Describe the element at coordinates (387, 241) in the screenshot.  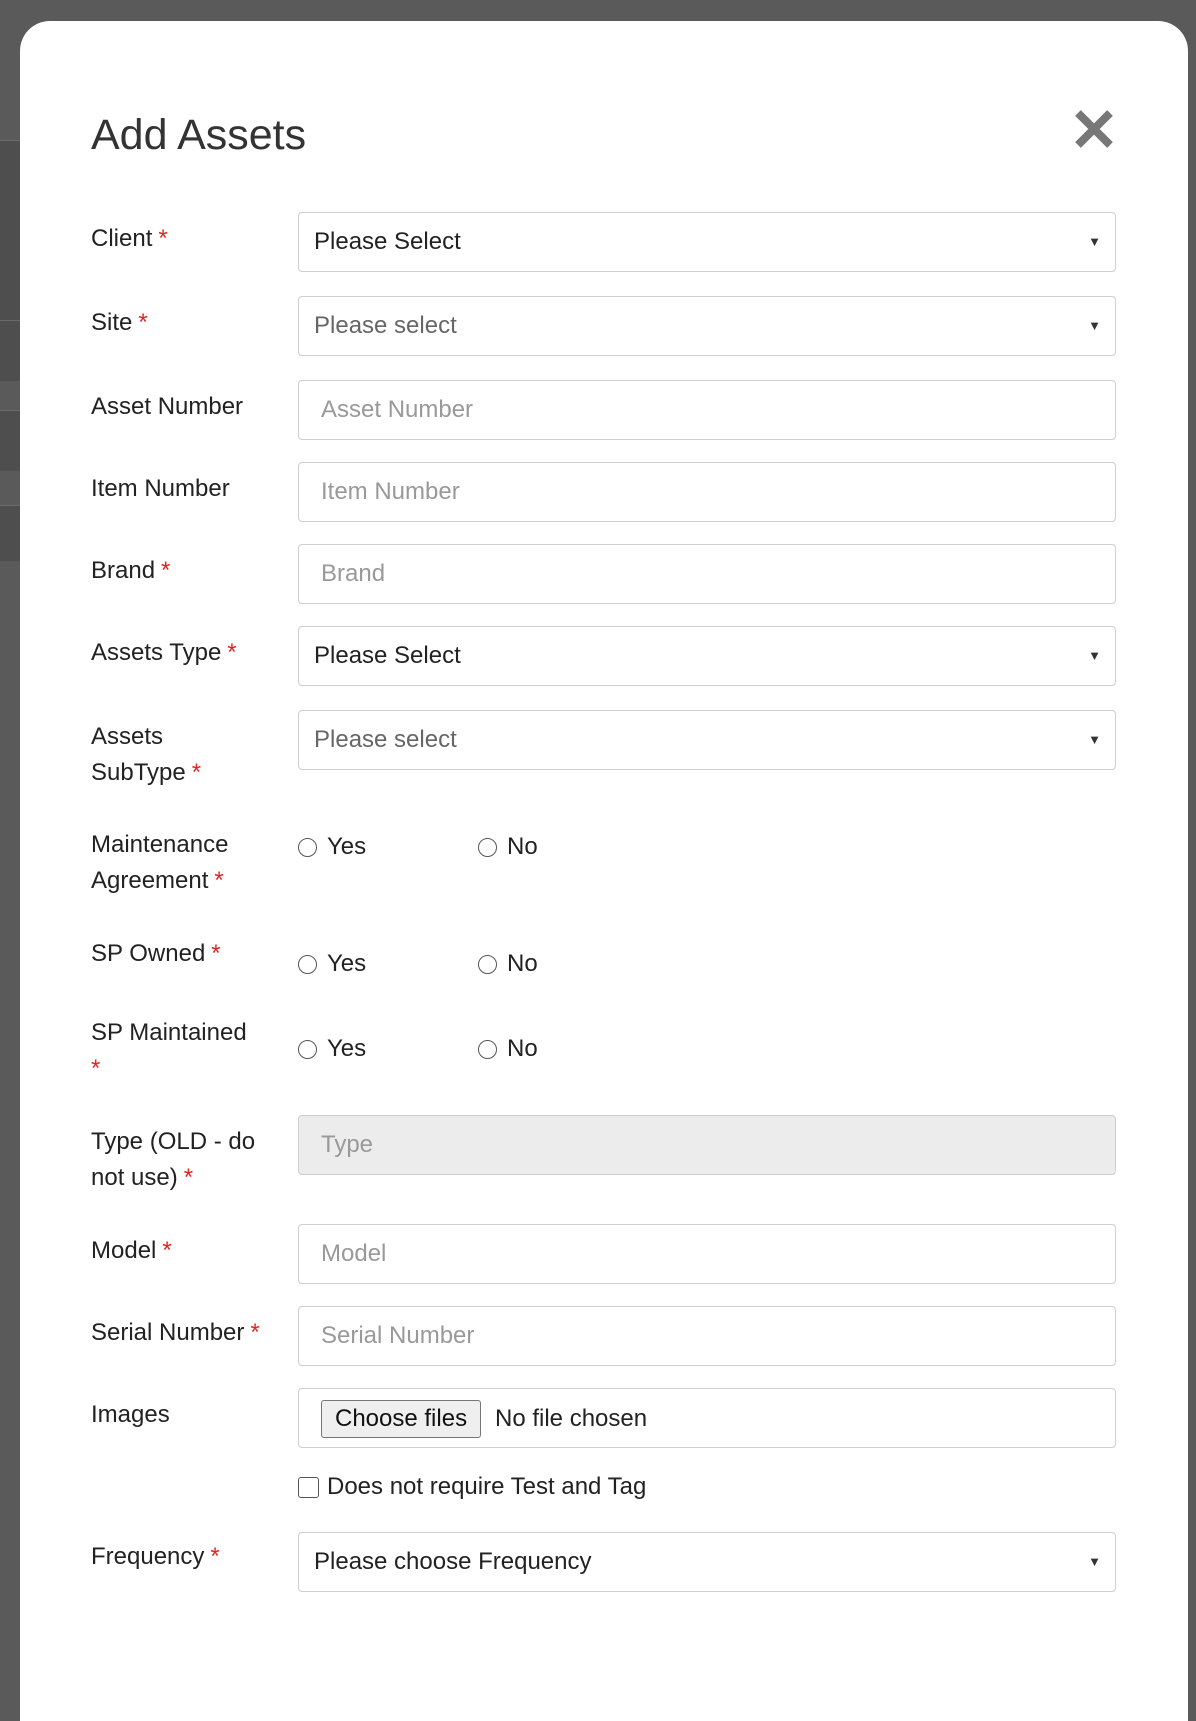
I see `client-select-value: Please Select` at that location.